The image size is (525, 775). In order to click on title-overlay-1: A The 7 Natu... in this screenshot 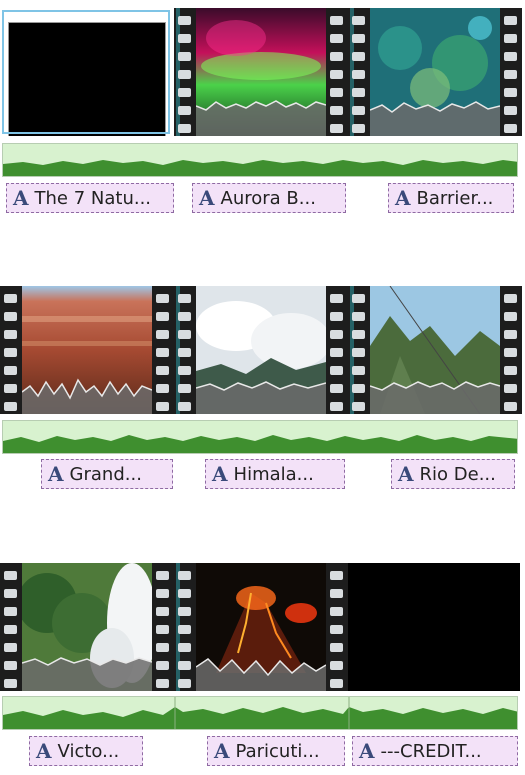, I will do `click(90, 198)`.